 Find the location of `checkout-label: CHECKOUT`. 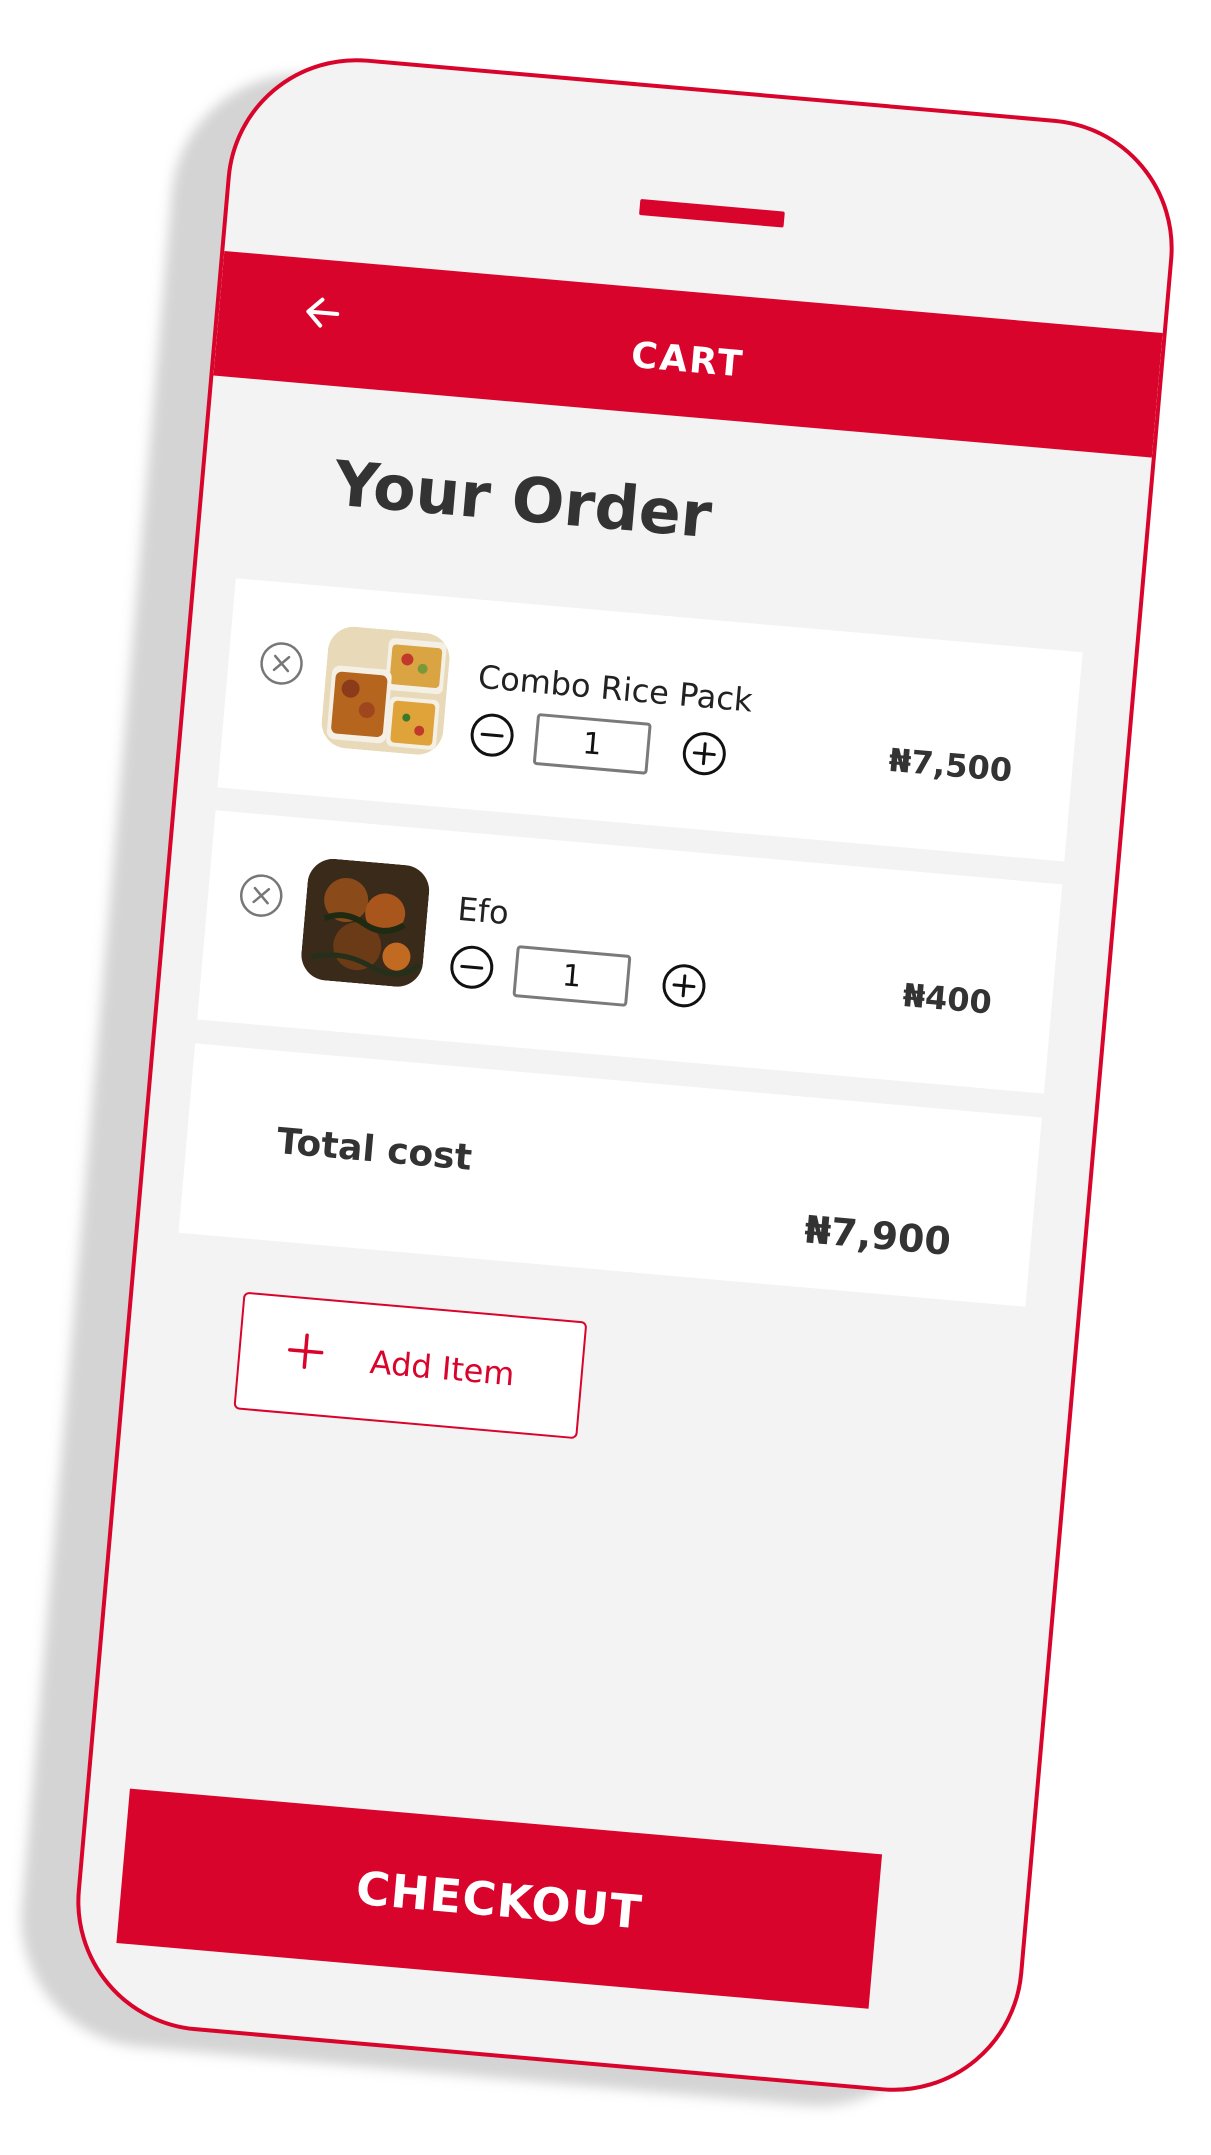

checkout-label: CHECKOUT is located at coordinates (499, 1900).